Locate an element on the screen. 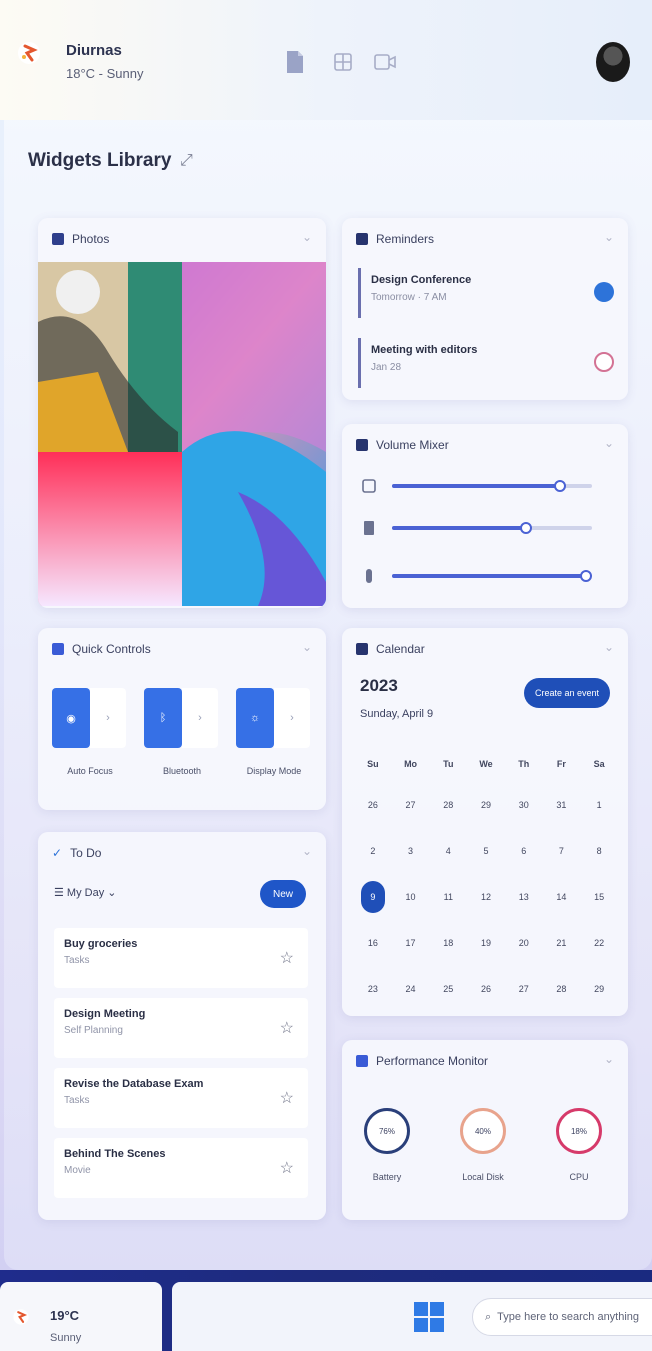 The width and height of the screenshot is (652, 1351). calendar-day: 9 is located at coordinates (373, 897).